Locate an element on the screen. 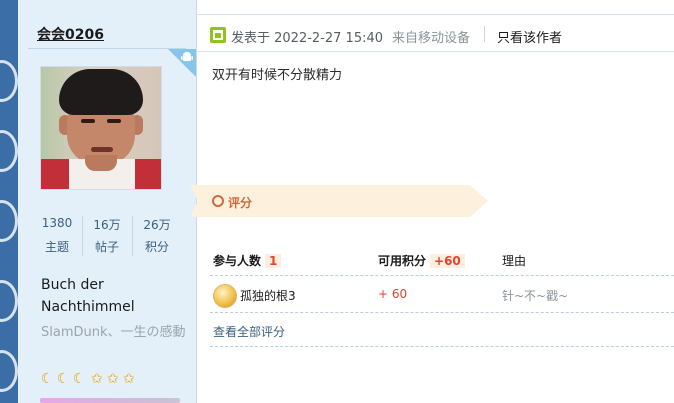 The width and height of the screenshot is (674, 403). author-stats: 1380 主题 16万 帖子 26万 积分 is located at coordinates (107, 236).